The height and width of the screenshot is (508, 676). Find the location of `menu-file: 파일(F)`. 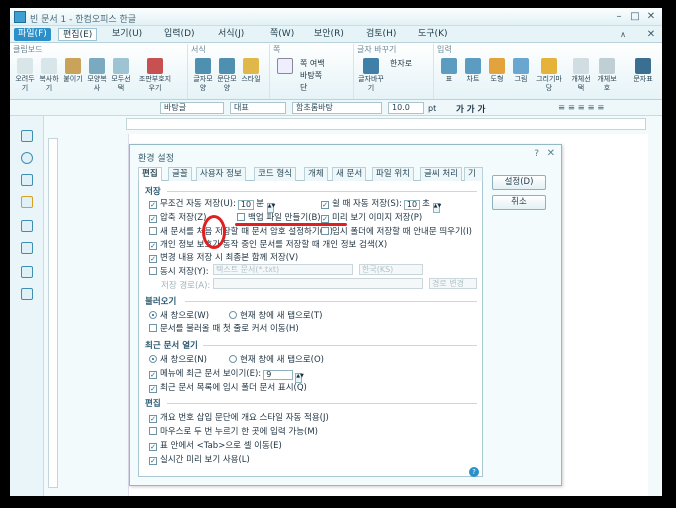

menu-file: 파일(F) is located at coordinates (32, 34).